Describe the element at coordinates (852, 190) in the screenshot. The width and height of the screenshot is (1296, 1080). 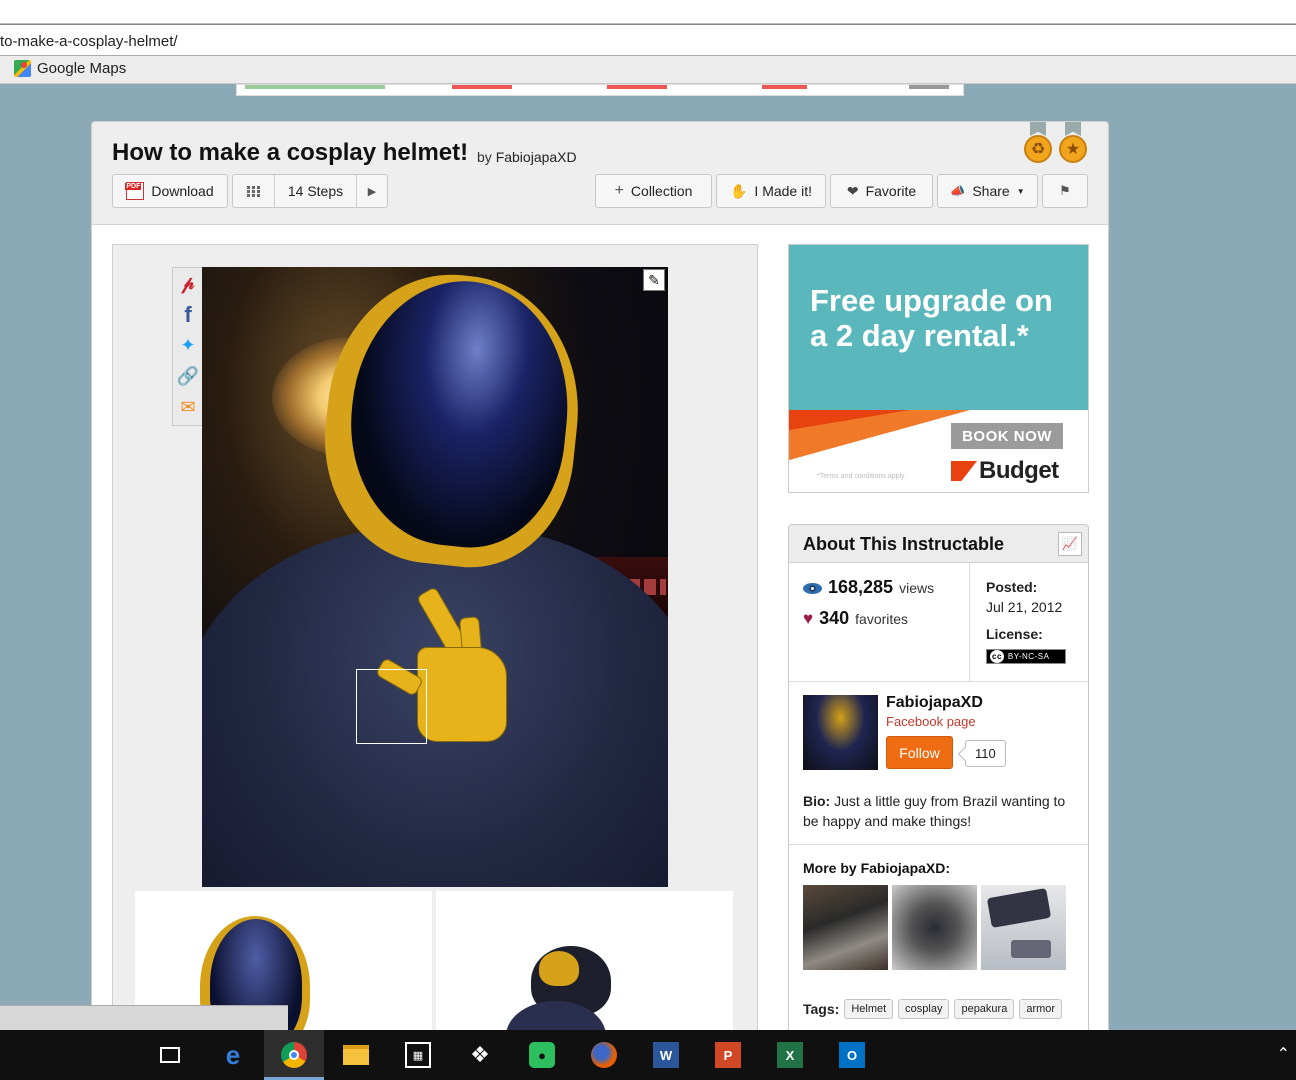
I see `heart-icon: ❤` at that location.